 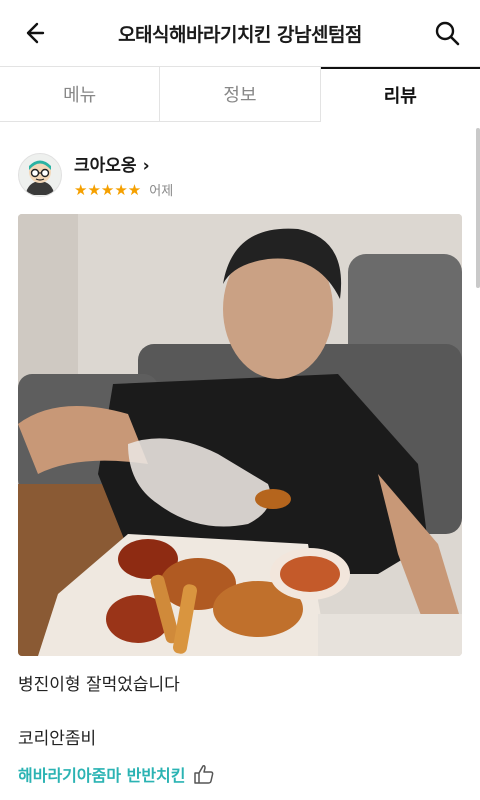 I want to click on tab-menu: 메뉴, so click(x=80, y=94).